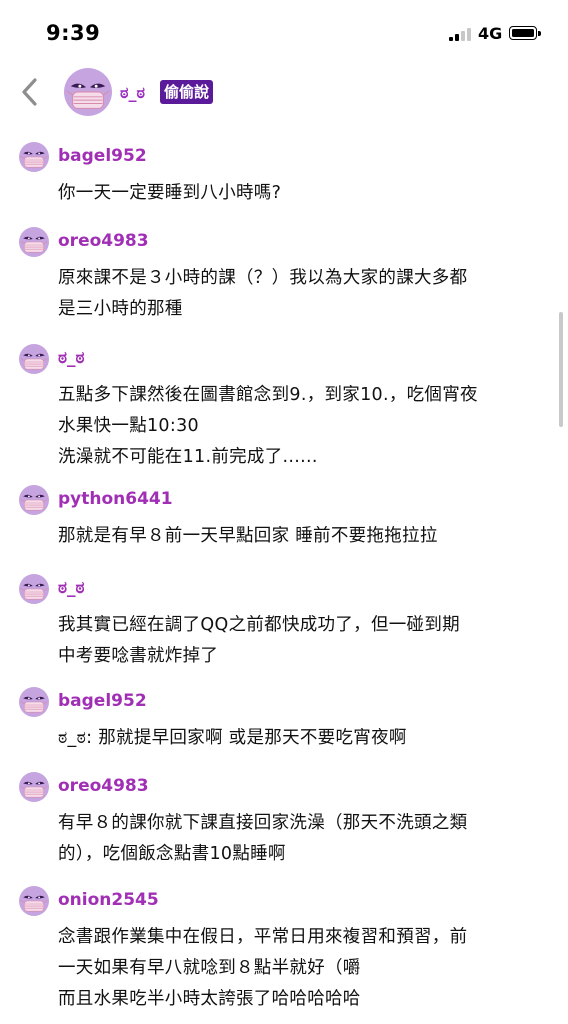 Image resolution: width=568 pixels, height=1024 pixels. I want to click on status-time: 9:39, so click(73, 33).